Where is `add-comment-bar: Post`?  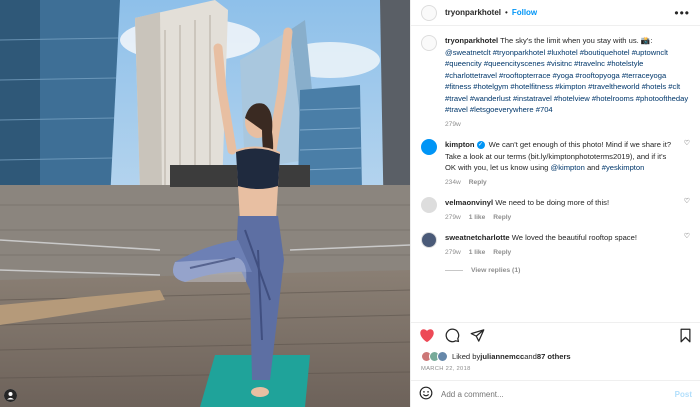
add-comment-bar: Post is located at coordinates (555, 393).